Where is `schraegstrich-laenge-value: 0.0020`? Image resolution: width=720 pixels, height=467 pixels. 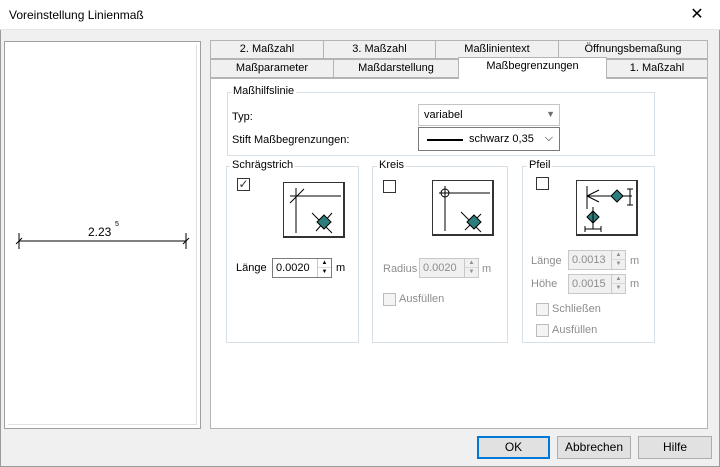
schraegstrich-laenge-value: 0.0020 is located at coordinates (293, 268).